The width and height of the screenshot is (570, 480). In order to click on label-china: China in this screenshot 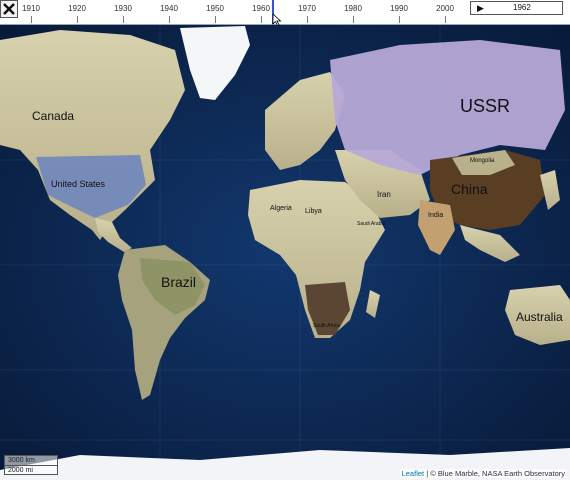, I will do `click(469, 189)`.